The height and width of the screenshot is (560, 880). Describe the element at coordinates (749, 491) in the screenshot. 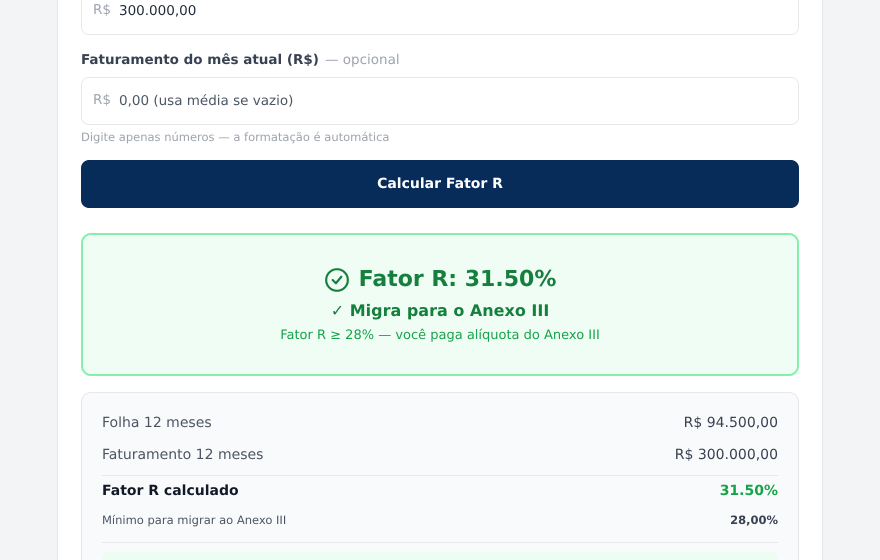

I see `summary-value: 31.50%` at that location.